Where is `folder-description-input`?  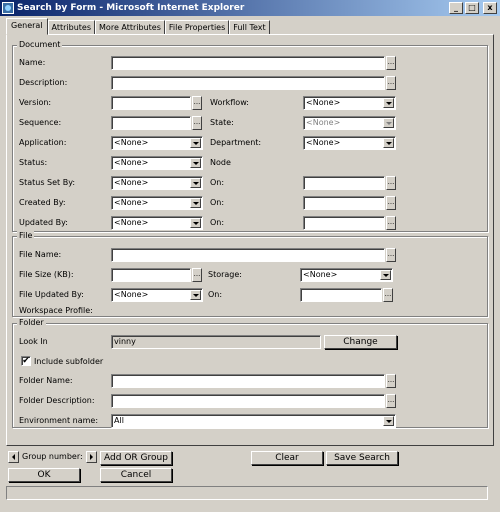
folder-description-input is located at coordinates (248, 401).